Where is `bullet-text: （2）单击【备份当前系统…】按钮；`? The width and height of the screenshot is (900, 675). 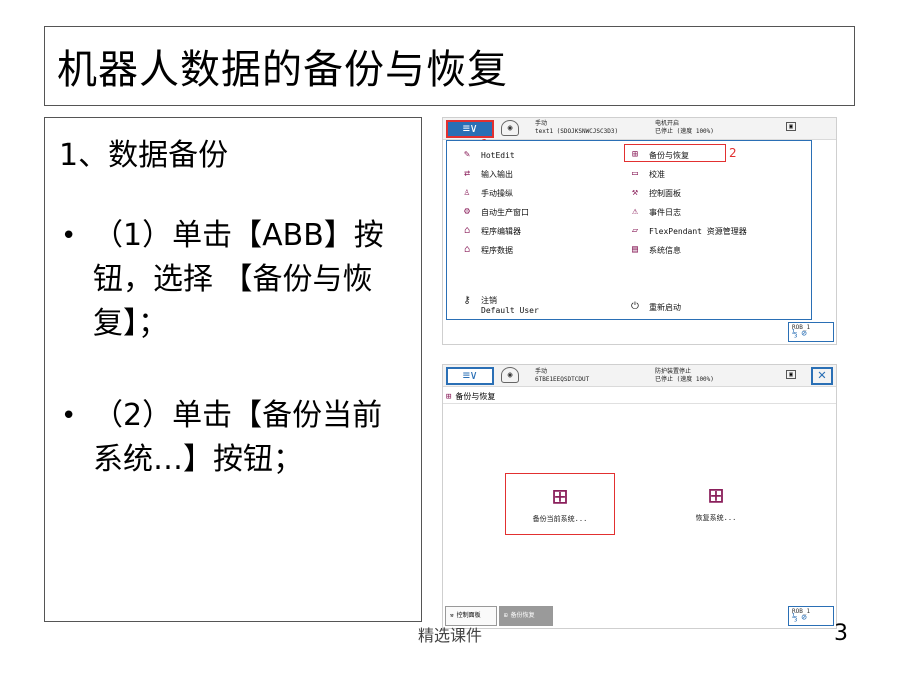 bullet-text: （2）单击【备份当前系统…】按钮； is located at coordinates (238, 437).